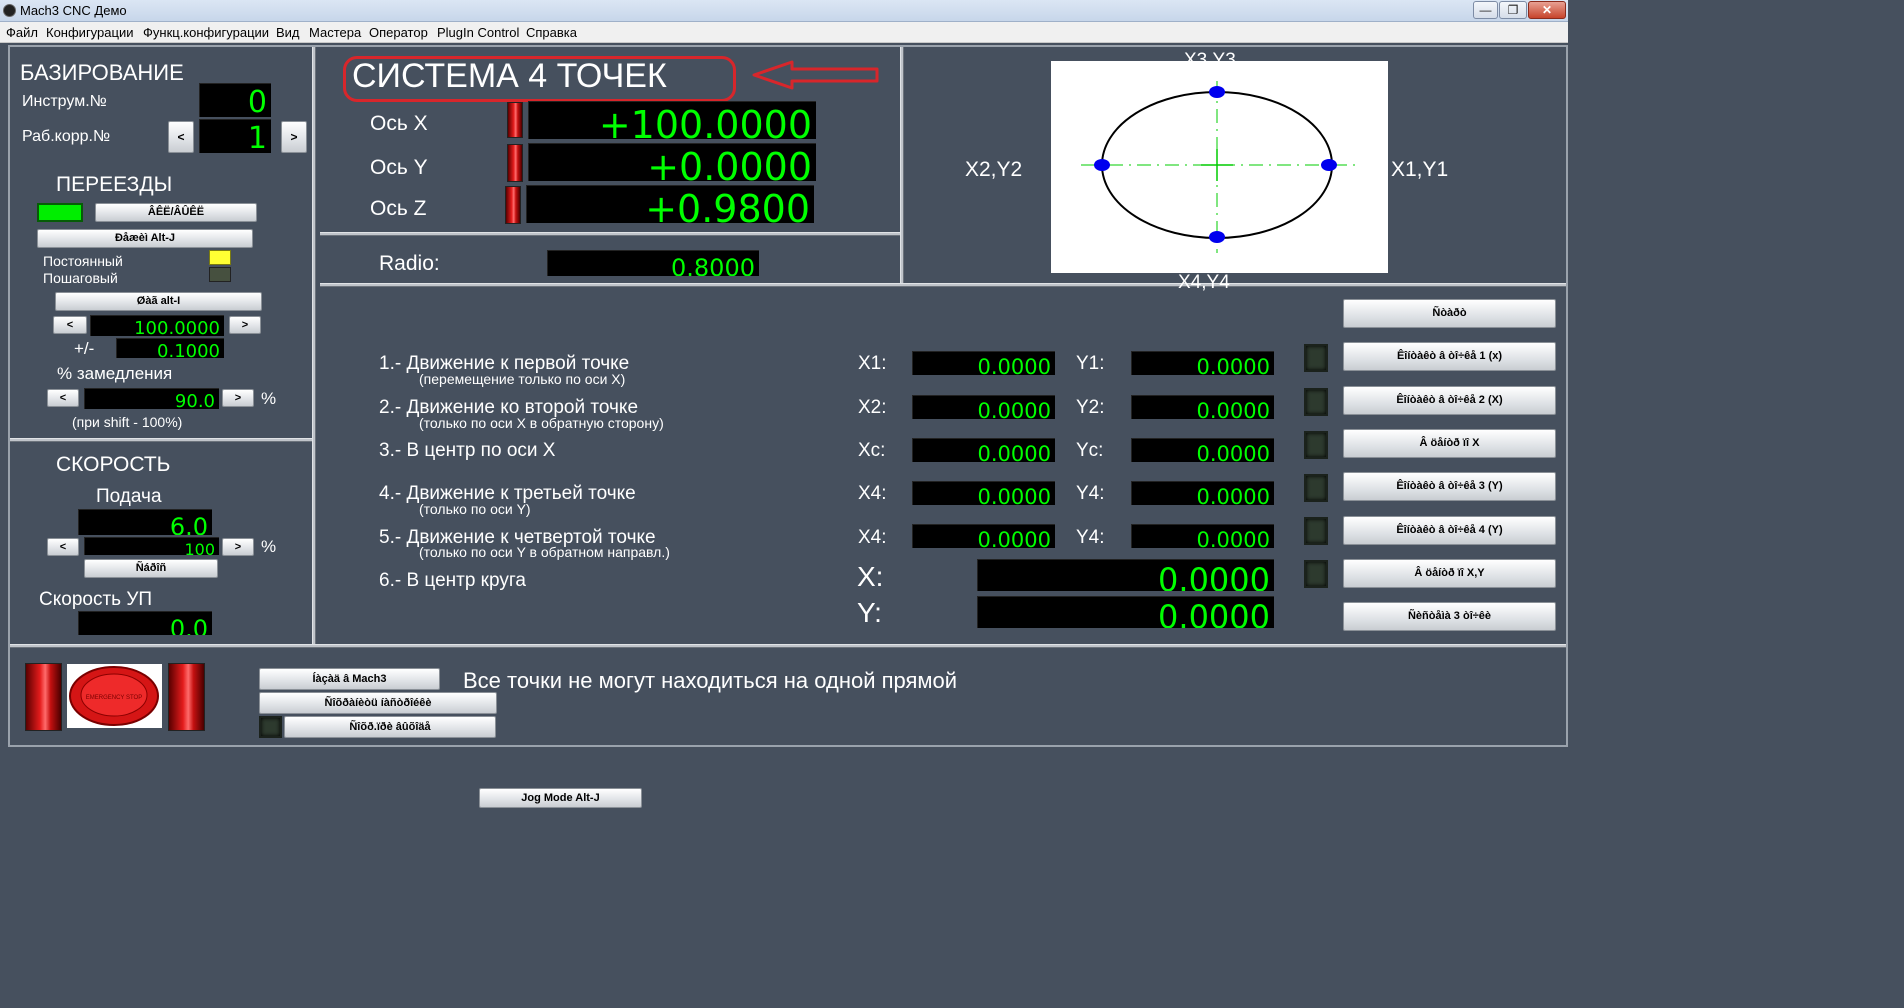  I want to click on diagram-label-right: X1,Y1, so click(1420, 169).